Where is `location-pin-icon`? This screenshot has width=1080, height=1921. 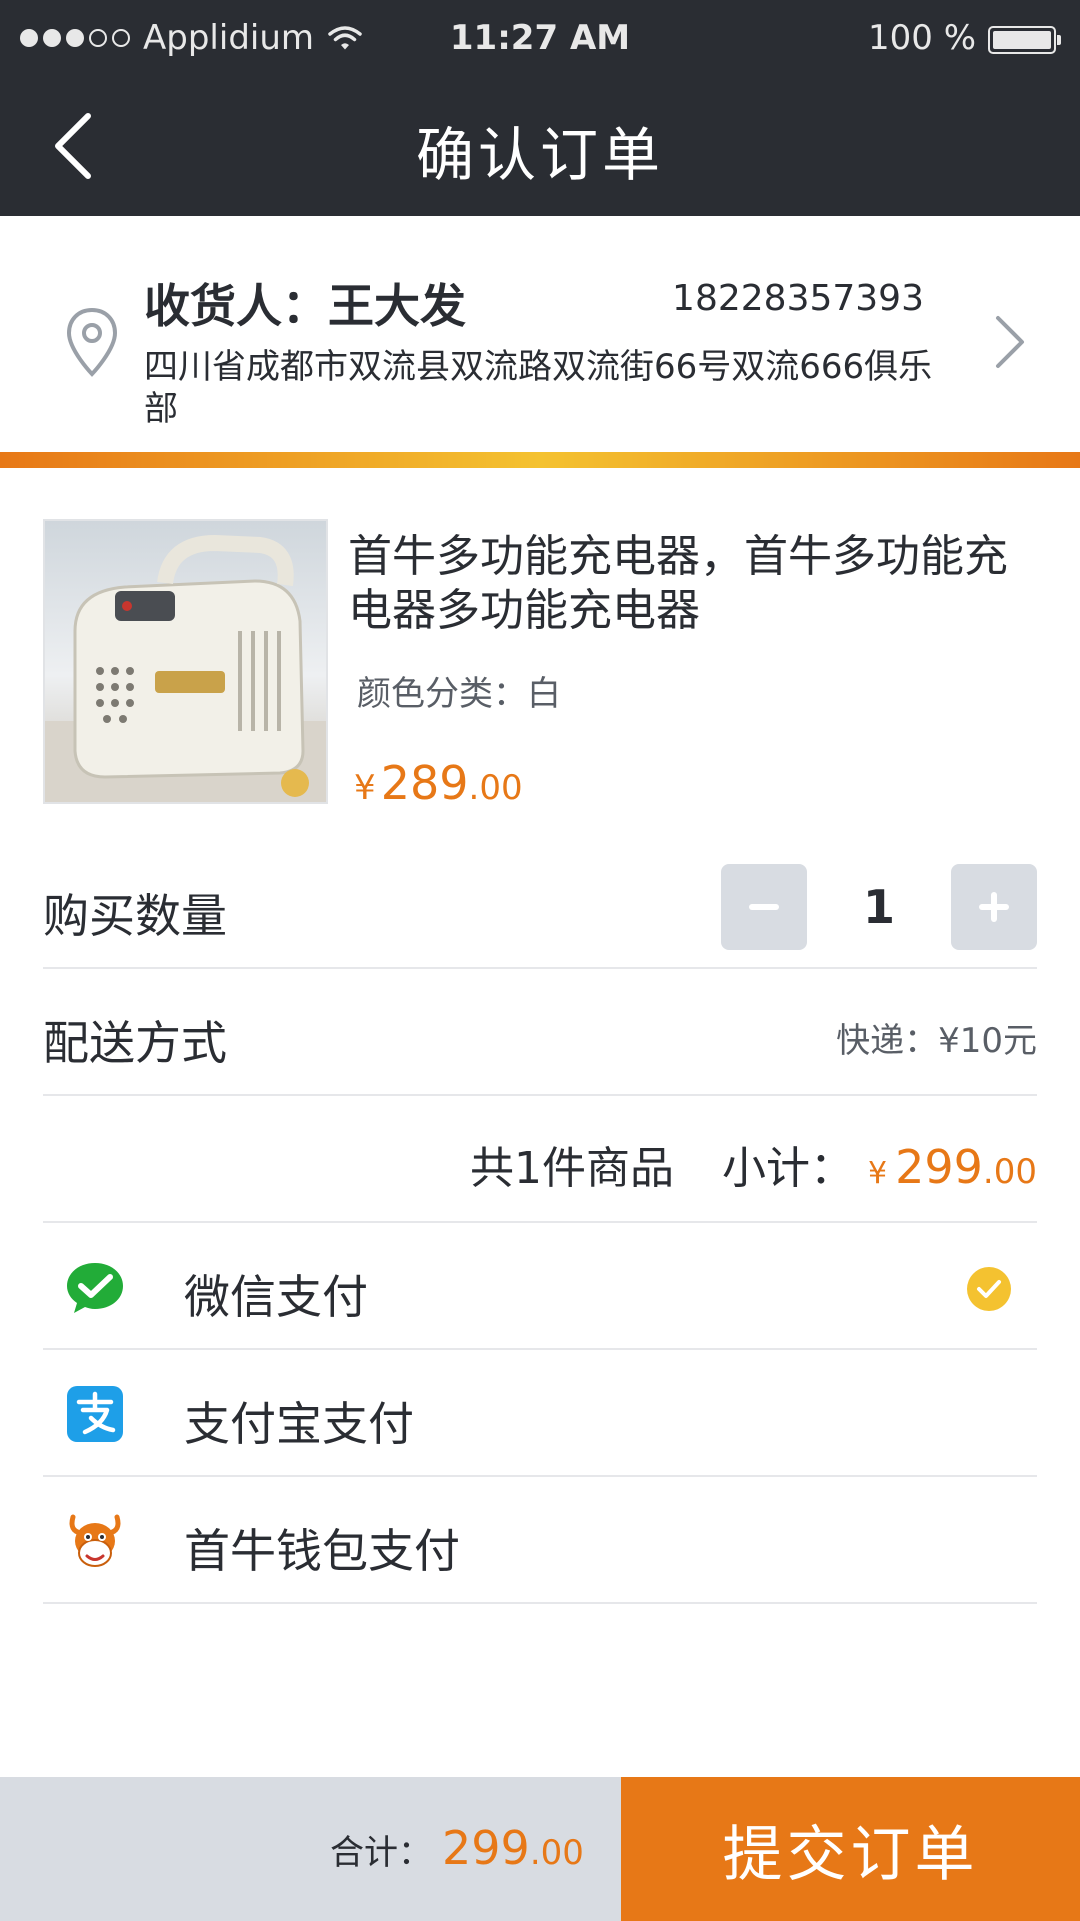 location-pin-icon is located at coordinates (92, 342).